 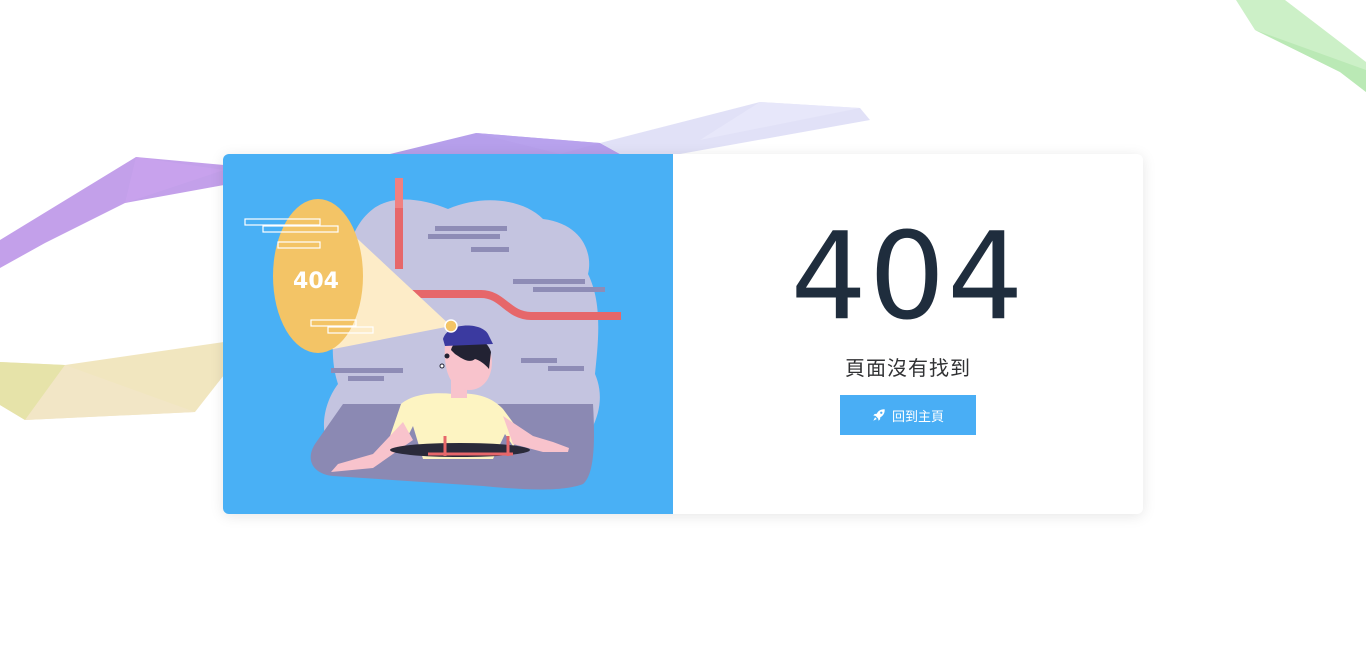 I want to click on person-in-manhole-illustration: 404, so click(x=432, y=334).